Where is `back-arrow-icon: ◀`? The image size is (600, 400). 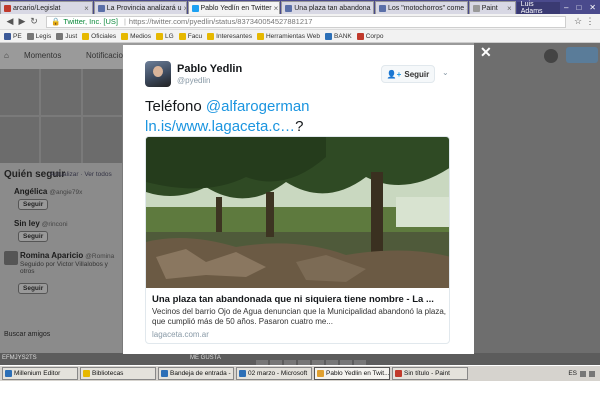 back-arrow-icon: ◀ is located at coordinates (10, 21).